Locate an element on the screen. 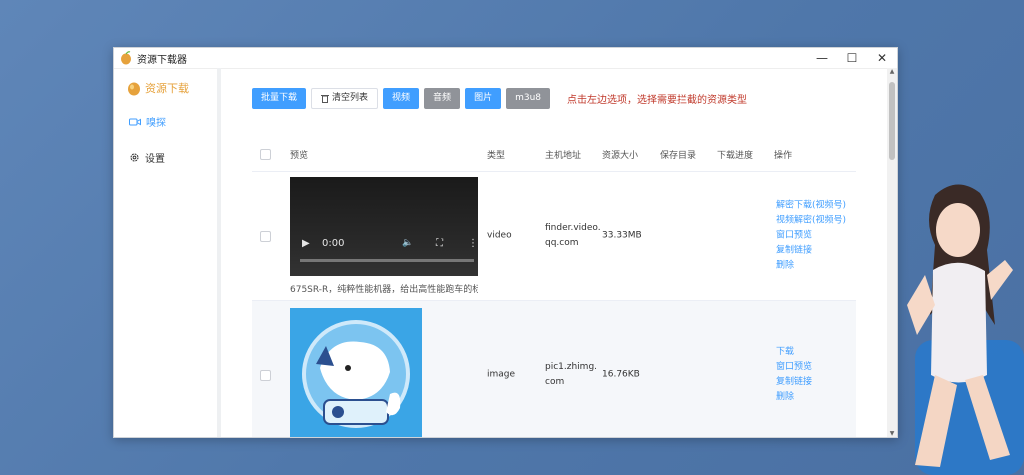 This screenshot has height=475, width=1024. table-header: 预览 类型 主机地址 资源大小 保存目录 下载进度 操作 is located at coordinates (554, 155).